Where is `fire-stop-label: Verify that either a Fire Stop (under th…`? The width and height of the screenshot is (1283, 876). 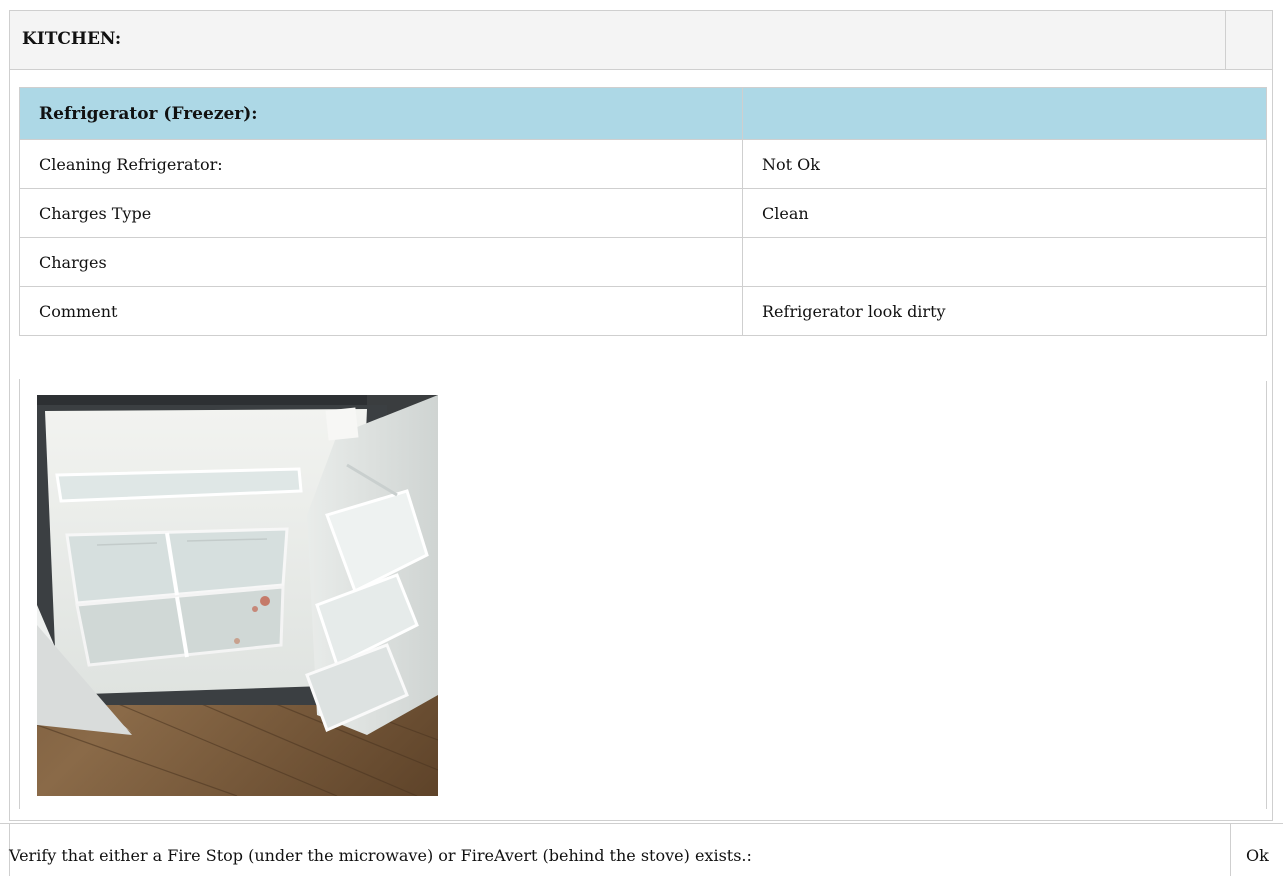
fire-stop-label: Verify that either a Fire Stop (under th… is located at coordinates (380, 855).